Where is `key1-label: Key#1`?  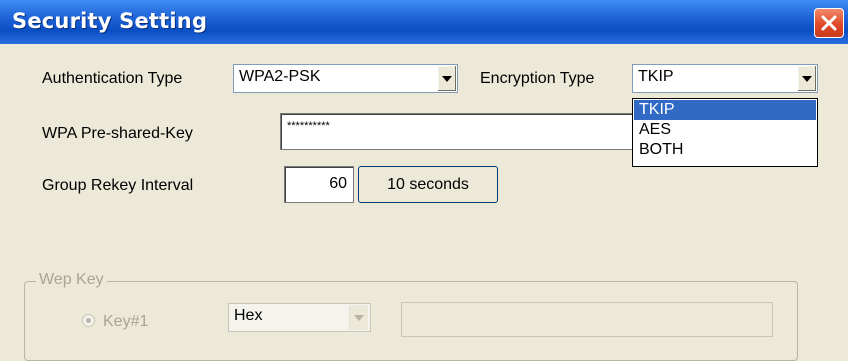 key1-label: Key#1 is located at coordinates (126, 321).